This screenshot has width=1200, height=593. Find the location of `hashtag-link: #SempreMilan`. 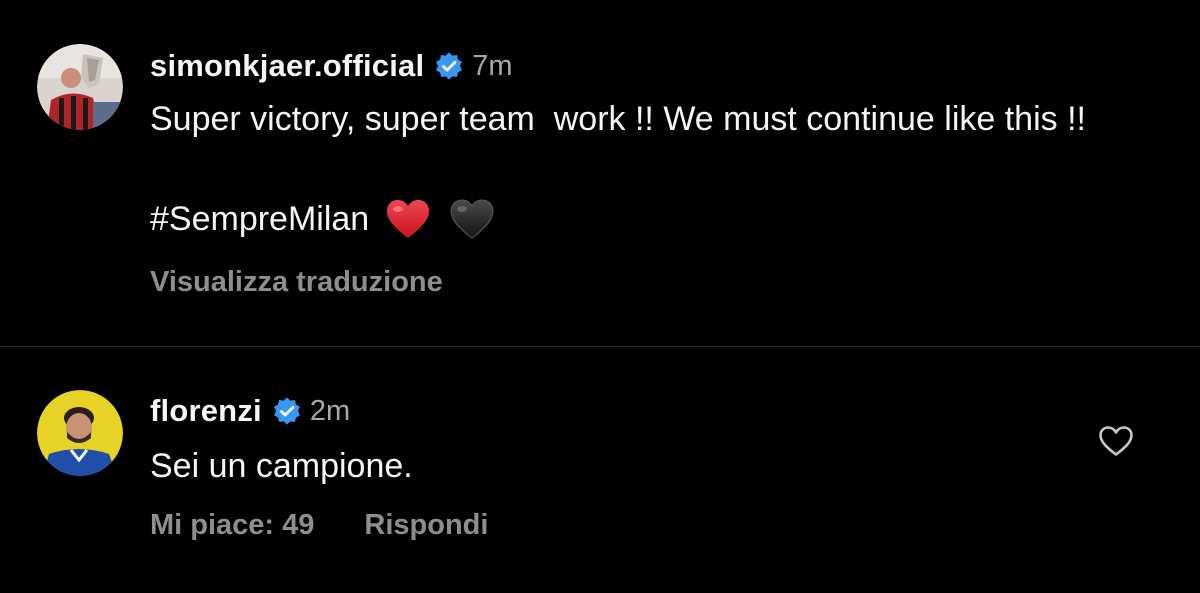

hashtag-link: #SempreMilan is located at coordinates (259, 219).